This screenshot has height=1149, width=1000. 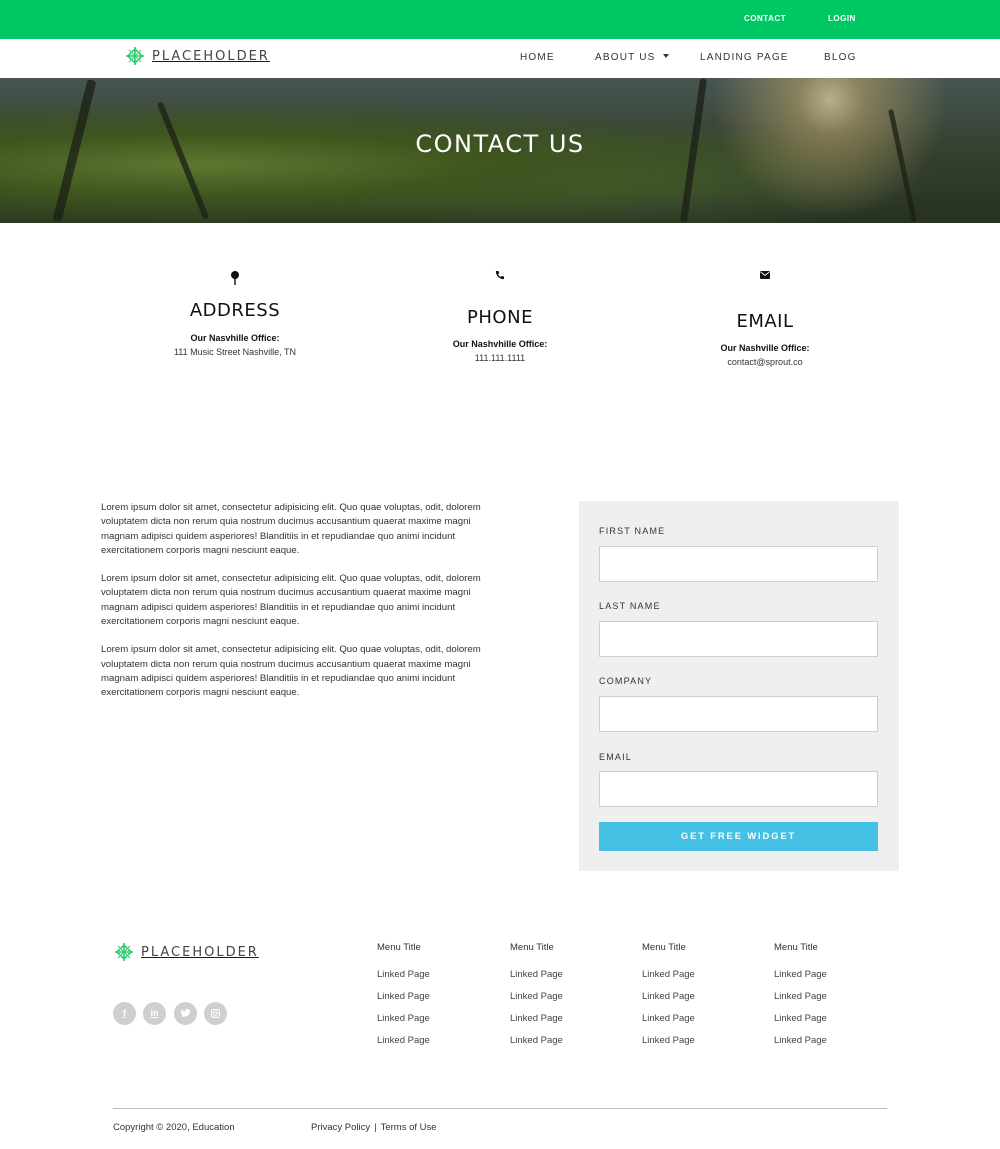 I want to click on nav-about-us: ABOUT US, so click(x=632, y=57).